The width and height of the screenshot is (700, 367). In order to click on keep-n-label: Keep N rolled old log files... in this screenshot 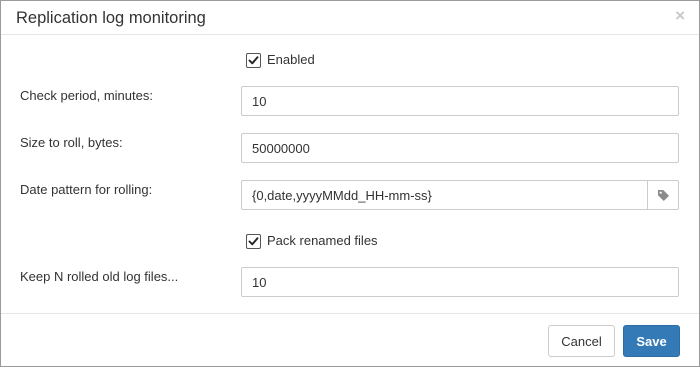, I will do `click(99, 276)`.